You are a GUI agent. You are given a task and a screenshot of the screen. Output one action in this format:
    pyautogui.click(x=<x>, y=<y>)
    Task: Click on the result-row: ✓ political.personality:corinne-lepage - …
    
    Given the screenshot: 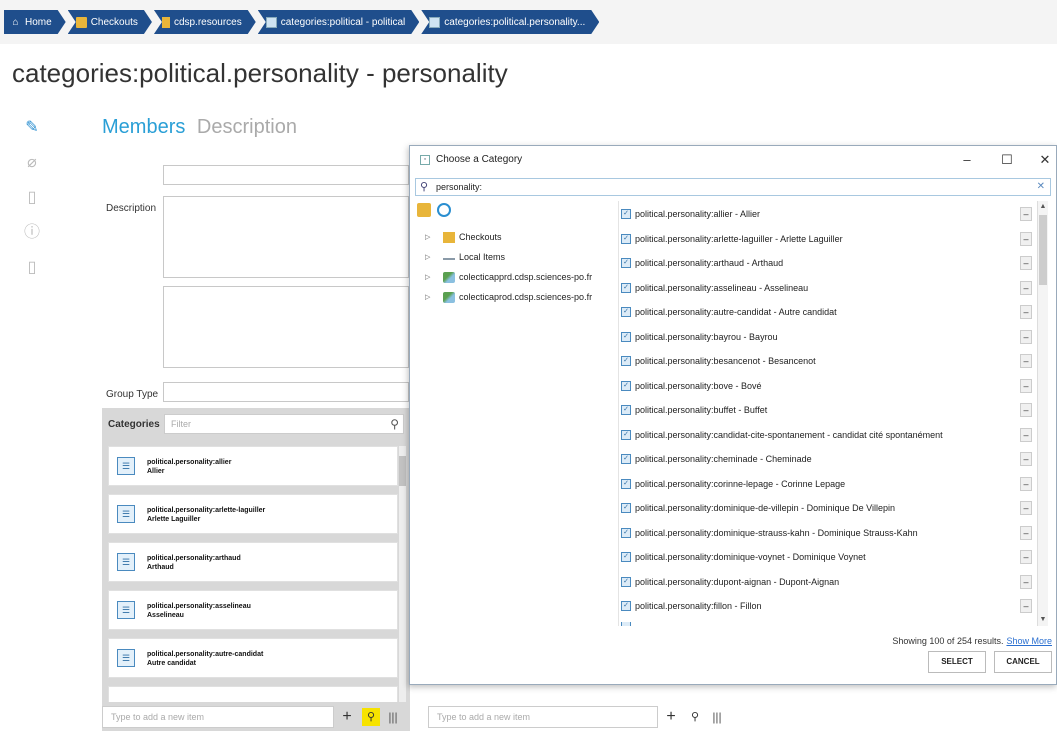 What is the action you would take?
    pyautogui.click(x=831, y=484)
    